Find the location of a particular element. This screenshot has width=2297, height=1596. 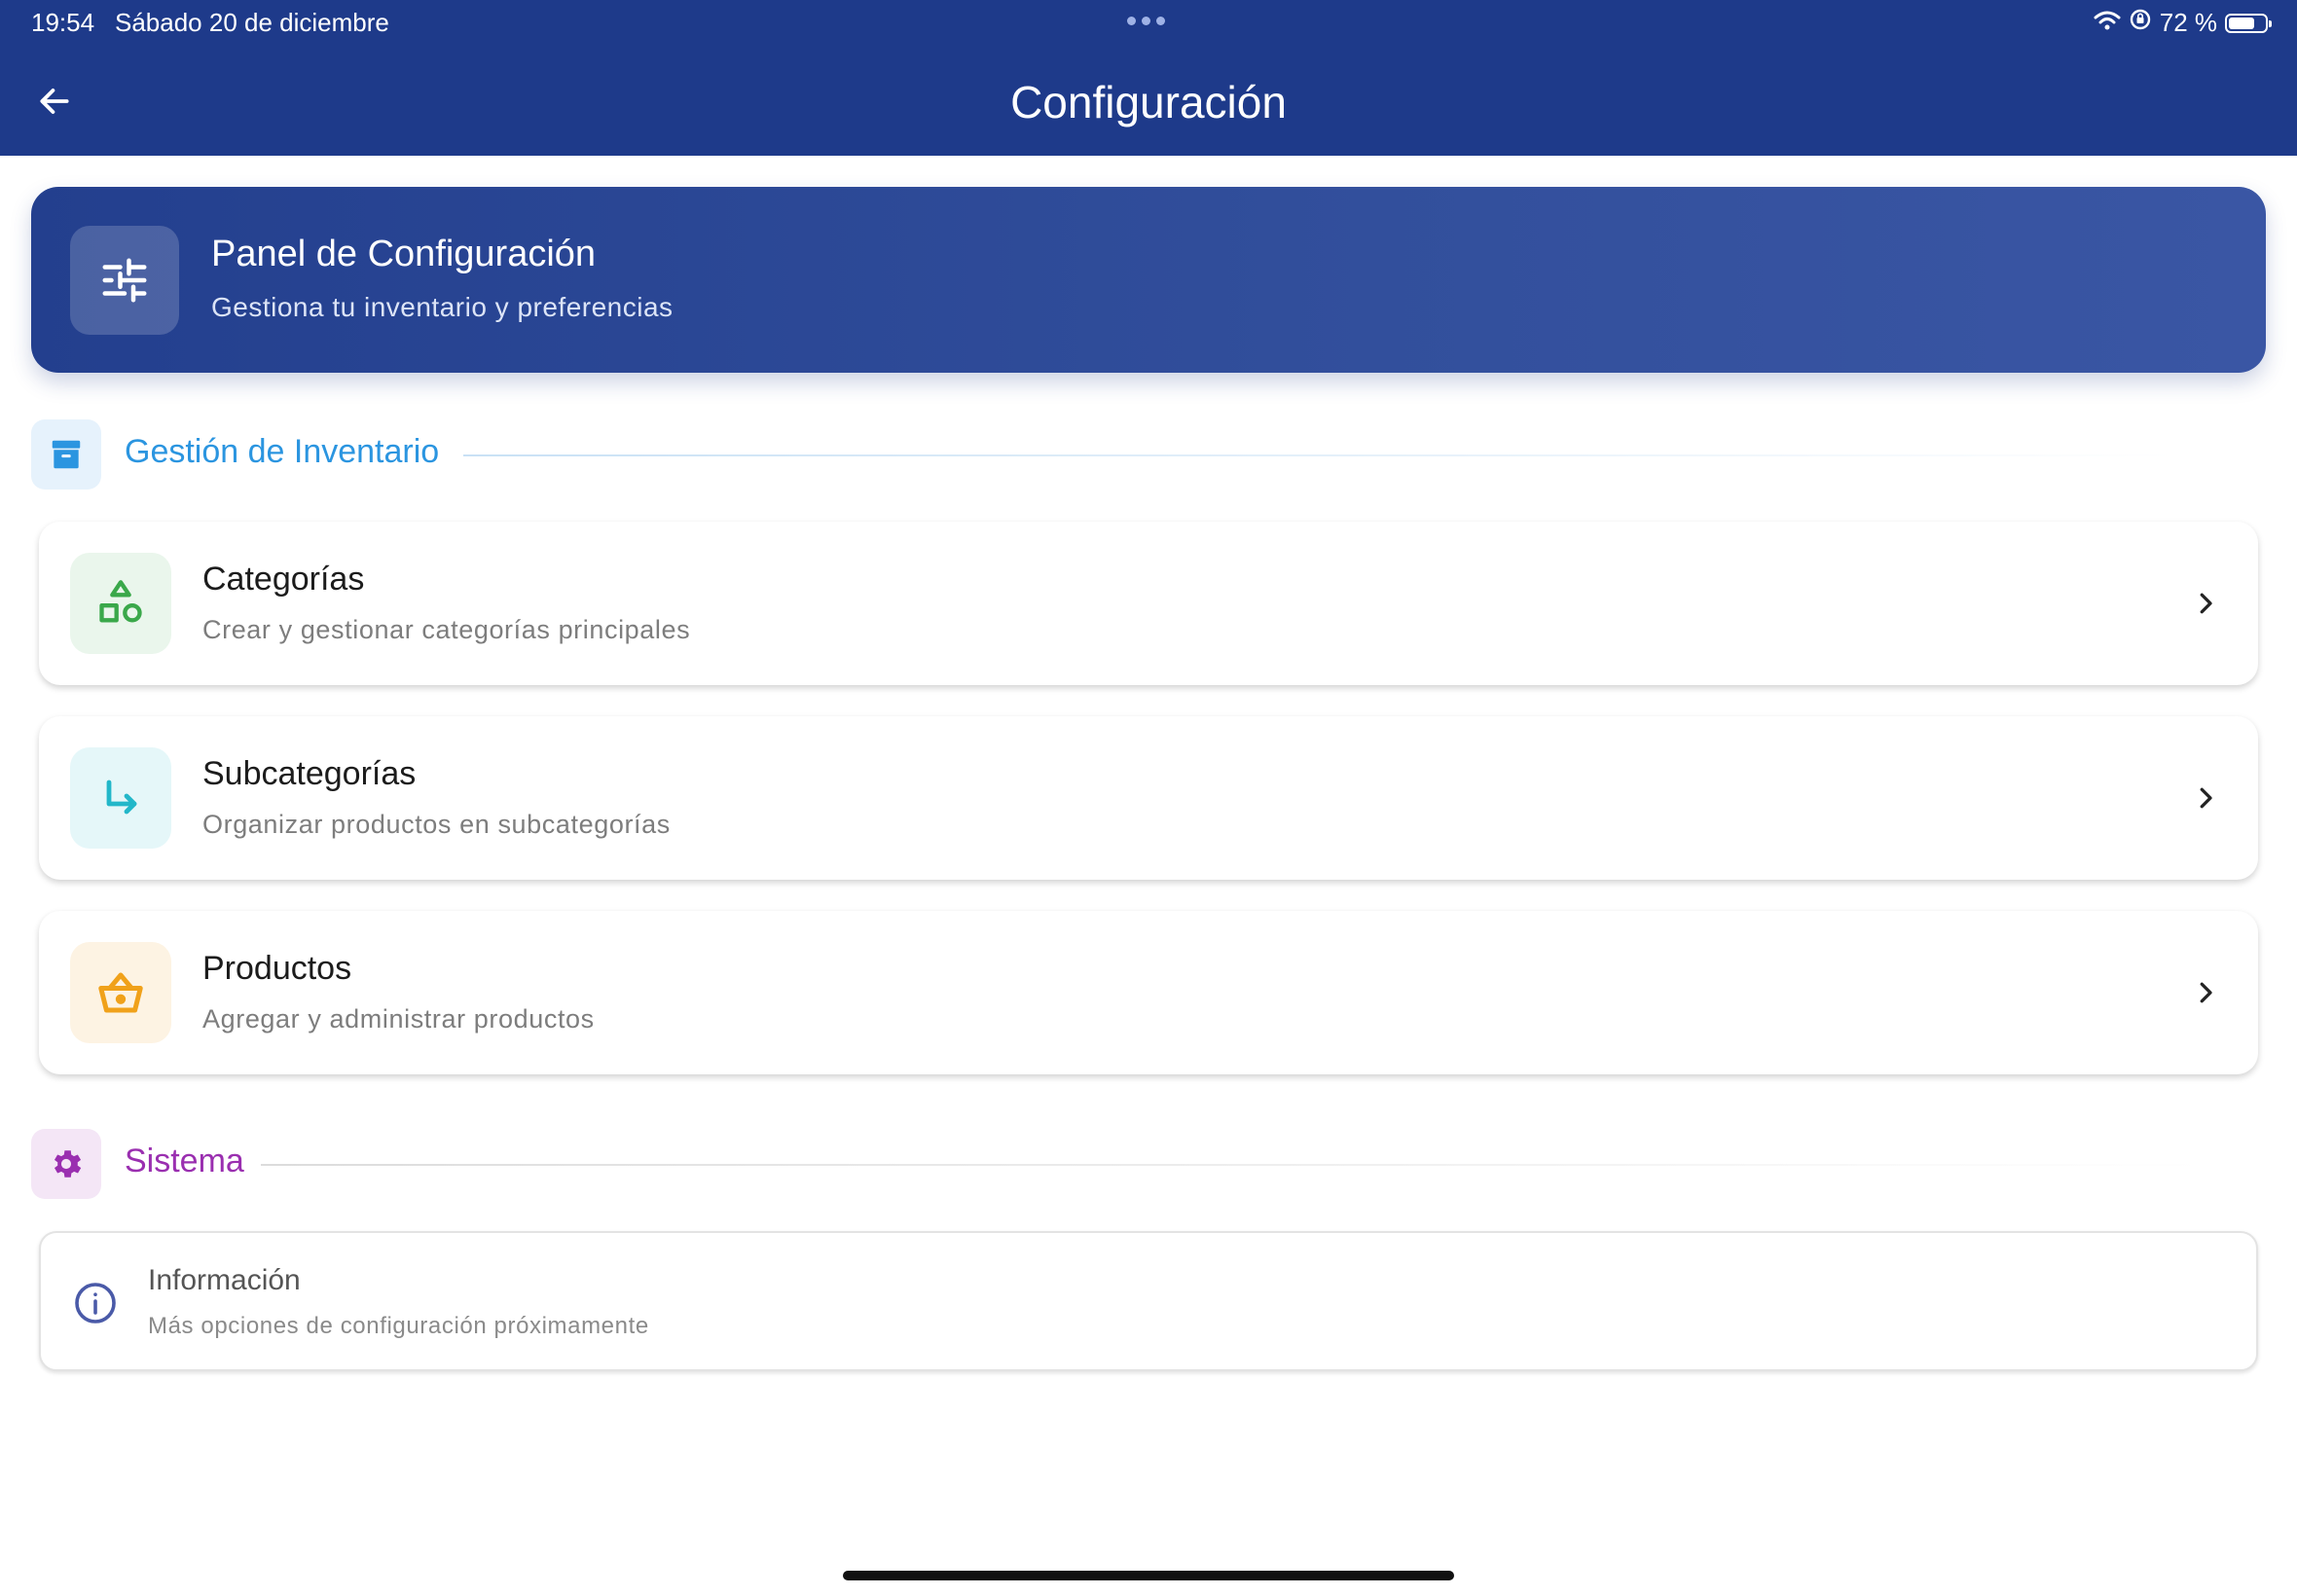

hero-subtitle: Gestiona tu inventario y preferencias is located at coordinates (442, 307).